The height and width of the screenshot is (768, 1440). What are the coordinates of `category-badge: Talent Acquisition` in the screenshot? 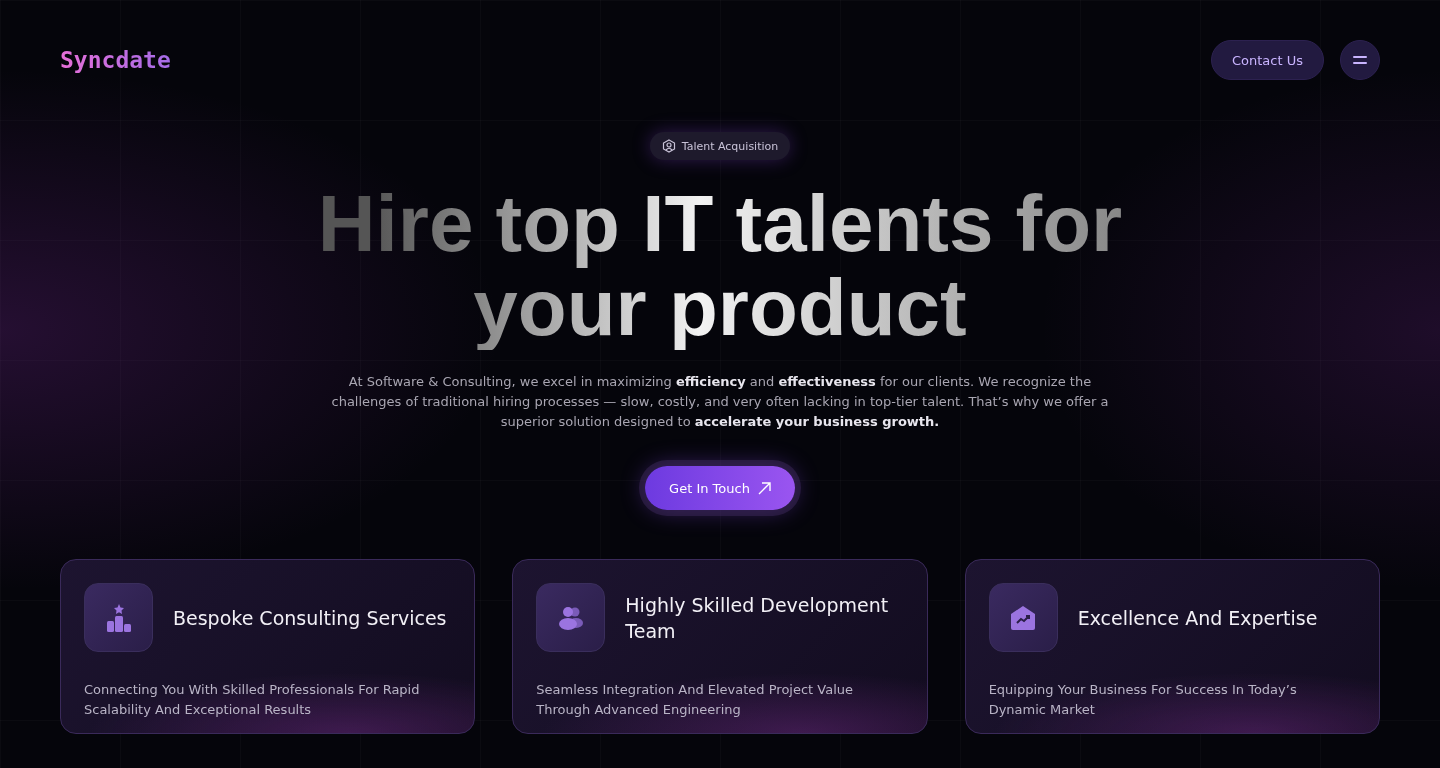 It's located at (720, 146).